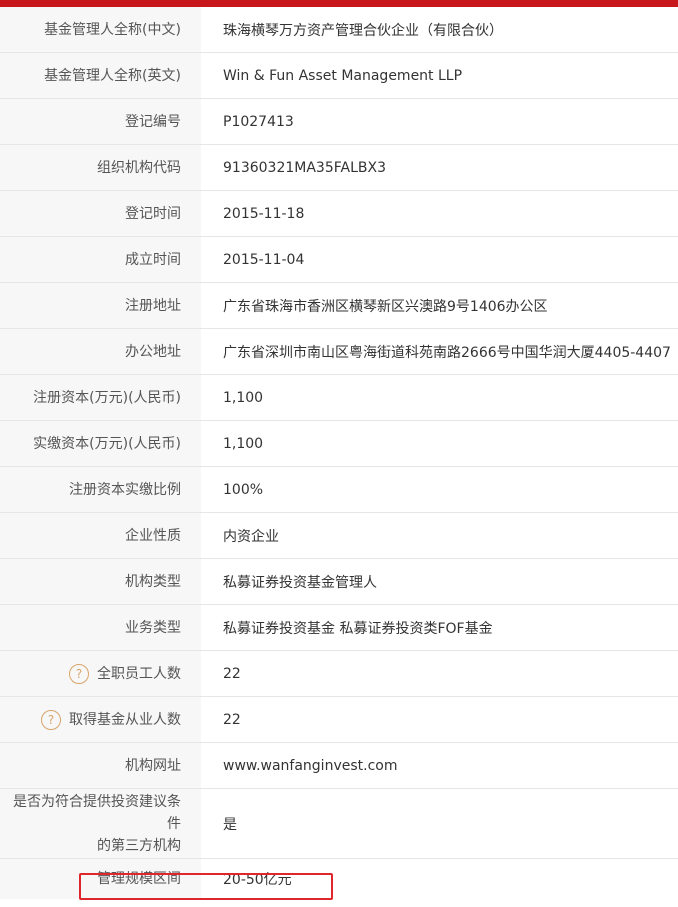 This screenshot has width=678, height=907. Describe the element at coordinates (100, 535) in the screenshot. I see `row-label: 企业性质` at that location.